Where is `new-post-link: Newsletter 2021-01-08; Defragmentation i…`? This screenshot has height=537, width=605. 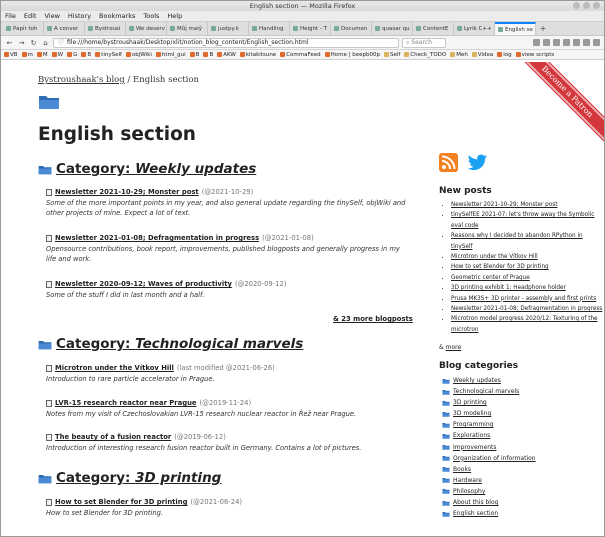 new-post-link: Newsletter 2021-01-08; Defragmentation i… is located at coordinates (527, 309).